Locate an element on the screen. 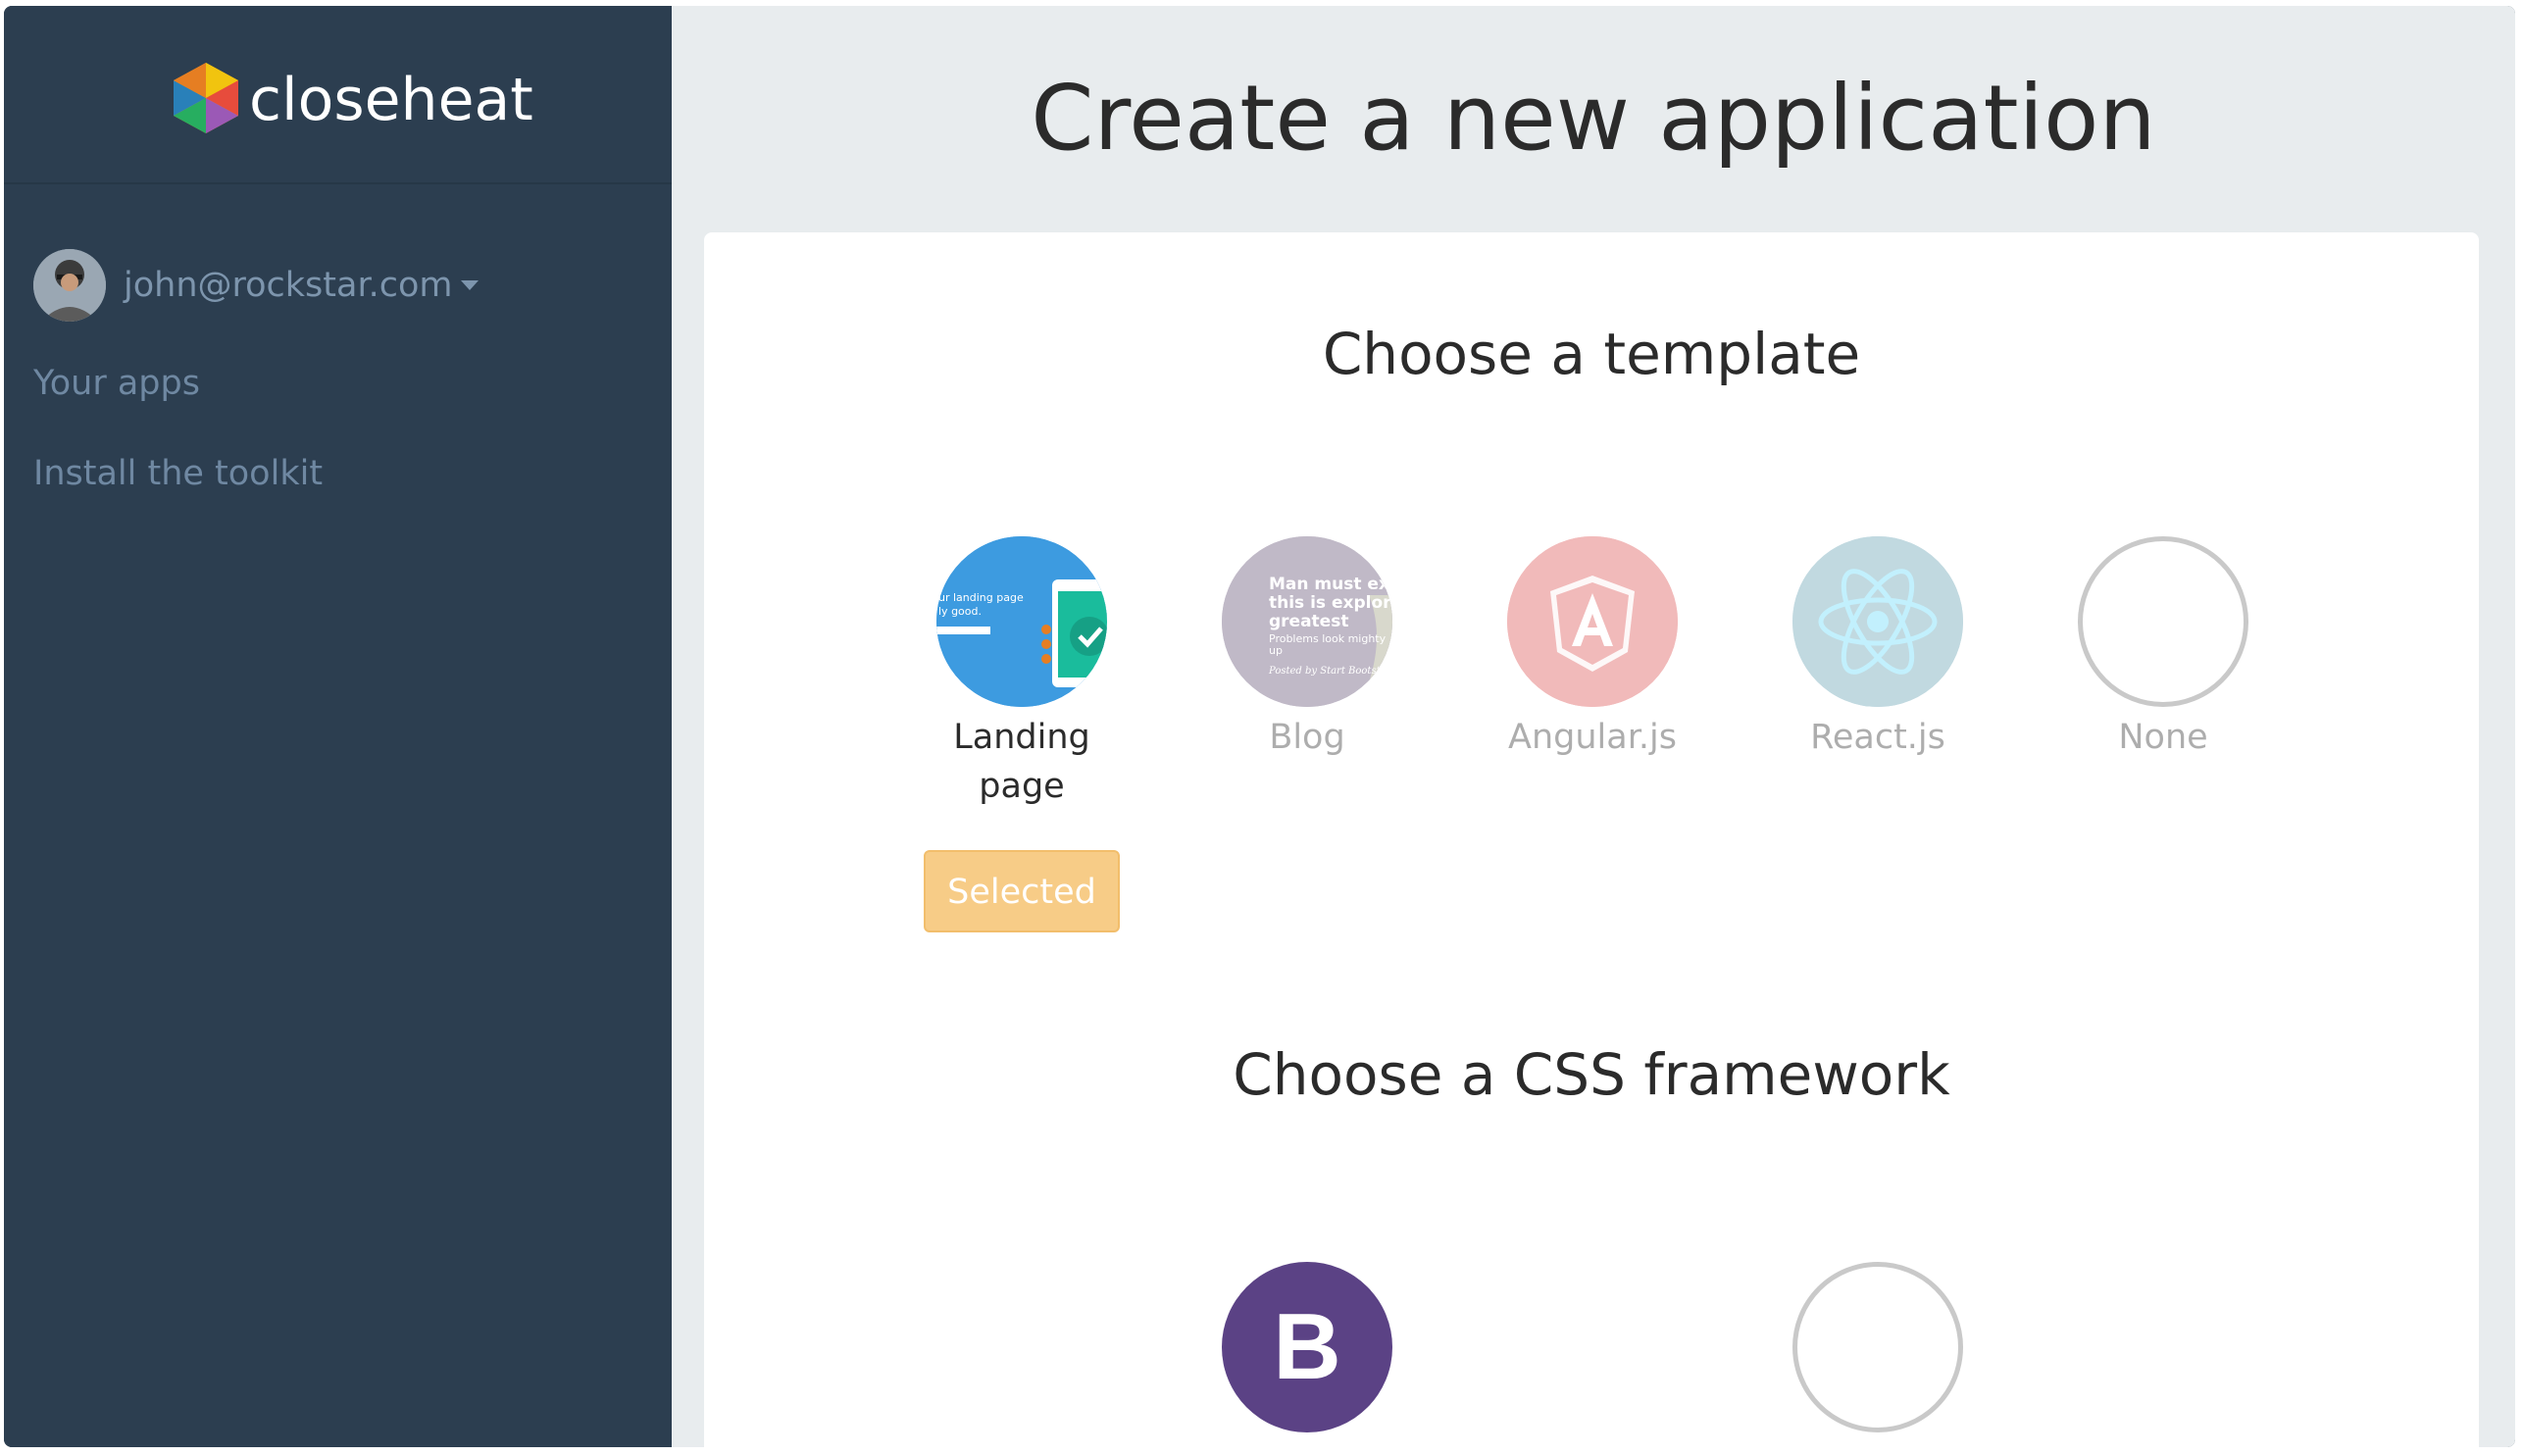 The width and height of the screenshot is (2523, 1456). template-option-angular: Angular.js is located at coordinates (1592, 649).